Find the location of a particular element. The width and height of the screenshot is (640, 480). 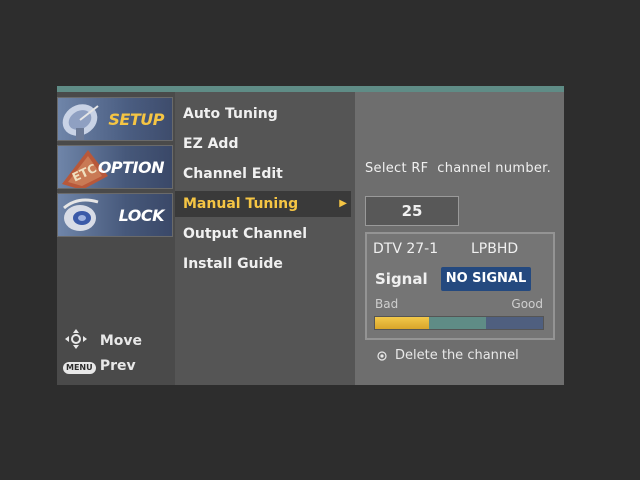

menu-item-channel-edit: Channel Edit is located at coordinates (263, 174).